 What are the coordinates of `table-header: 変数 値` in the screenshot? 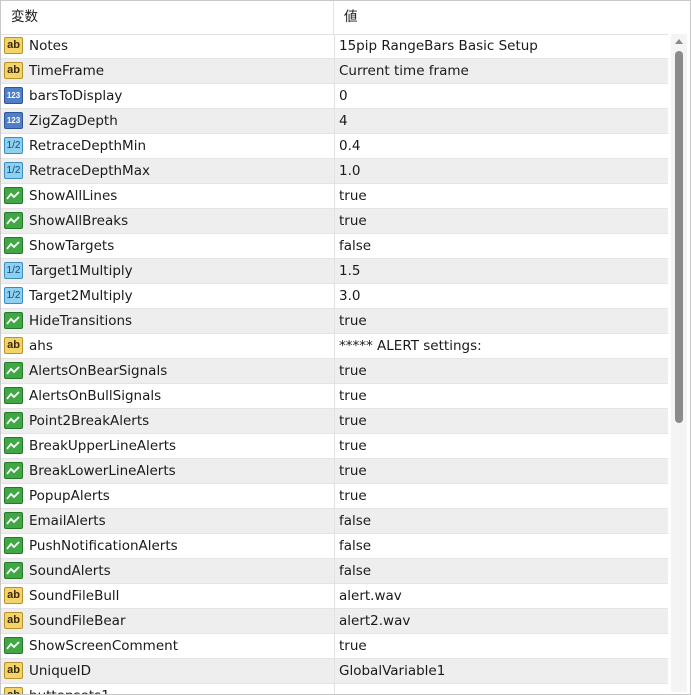 It's located at (334, 18).